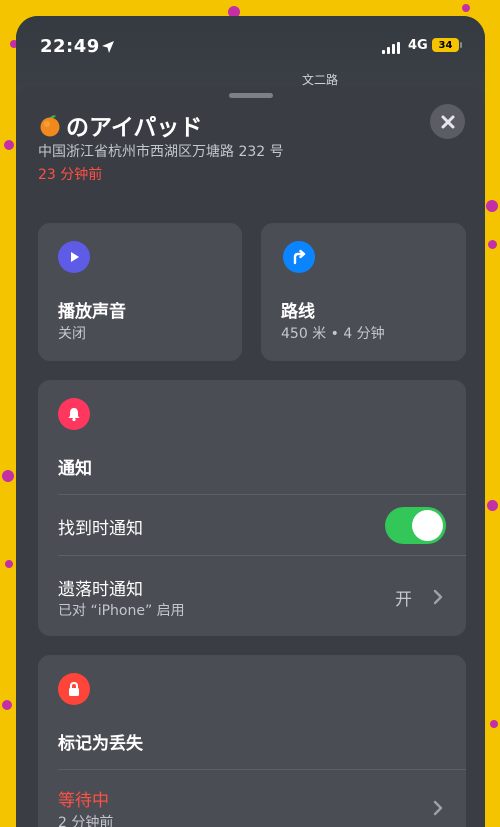 The width and height of the screenshot is (500, 827). I want to click on battery-indicator: 34, so click(447, 45).